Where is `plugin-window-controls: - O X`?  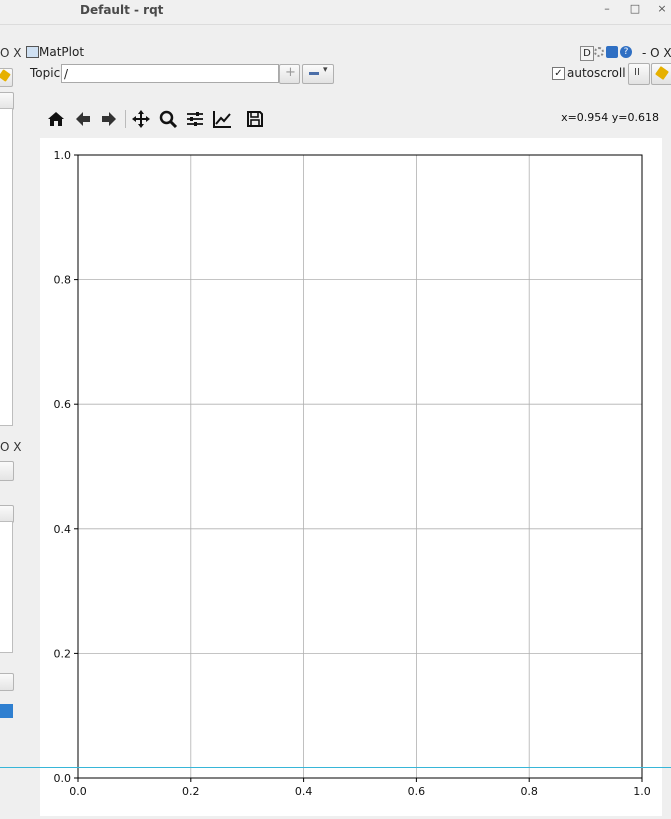 plugin-window-controls: - O X is located at coordinates (656, 53).